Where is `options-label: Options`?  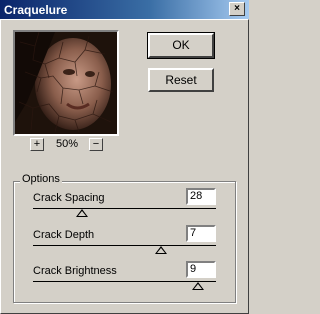
options-label: Options is located at coordinates (41, 179).